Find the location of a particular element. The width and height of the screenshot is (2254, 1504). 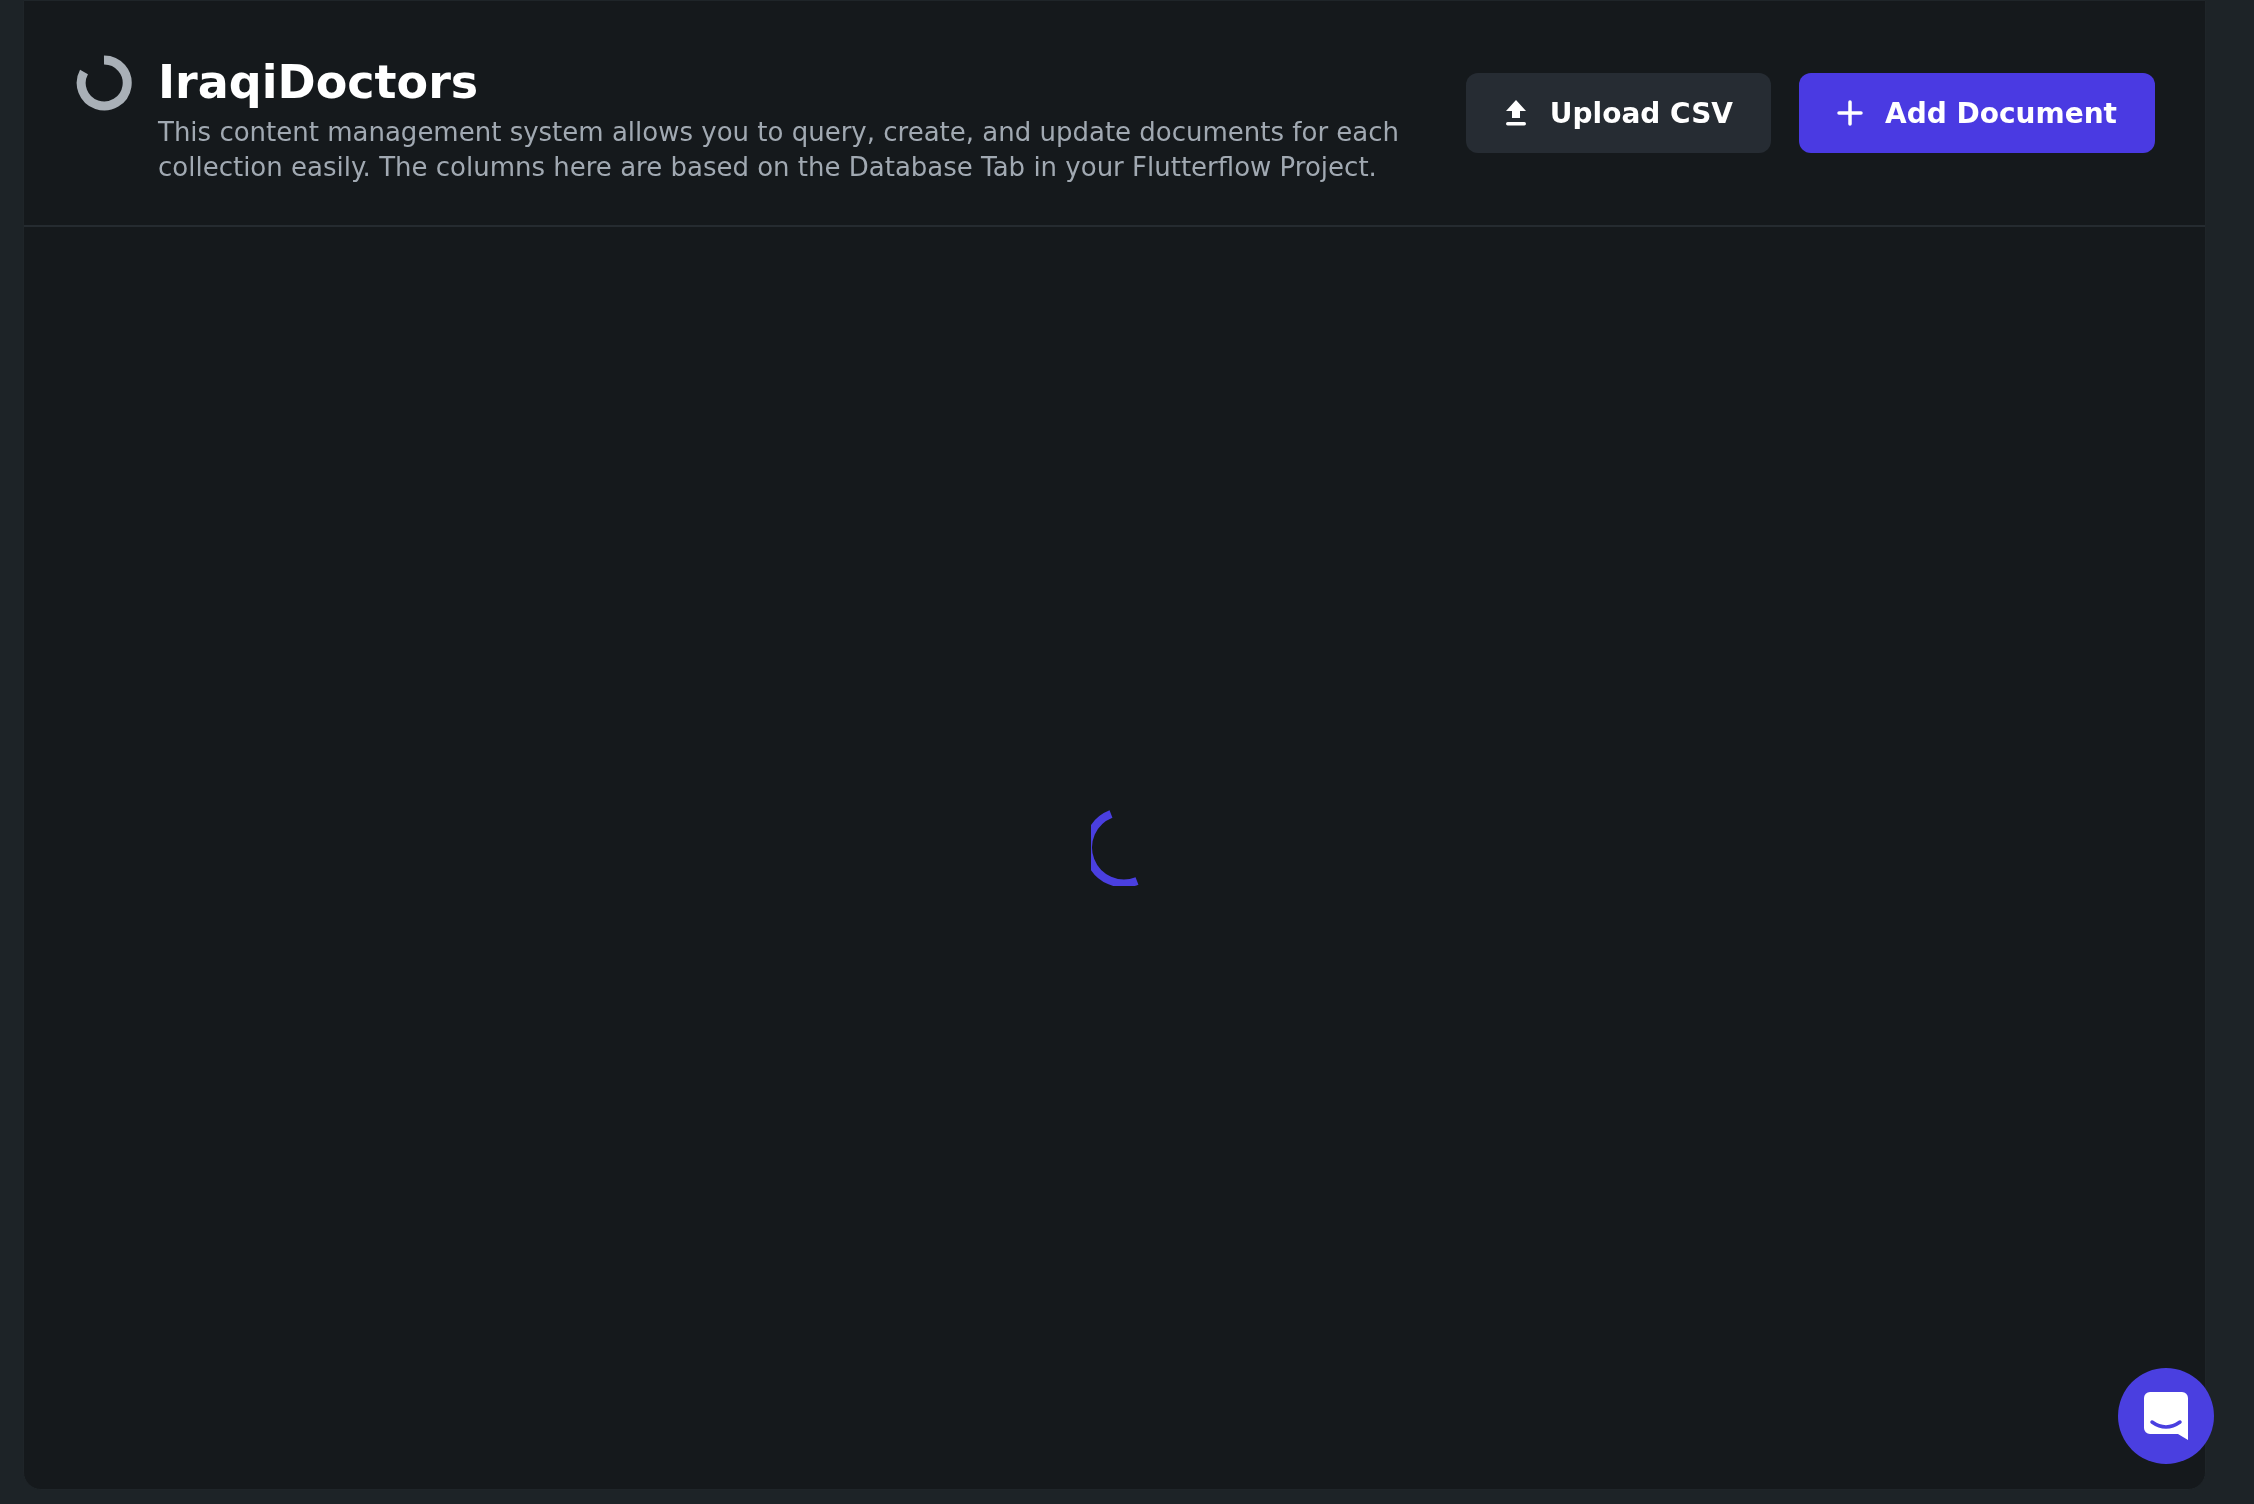

loading-spinner-icon is located at coordinates (1114, 848).